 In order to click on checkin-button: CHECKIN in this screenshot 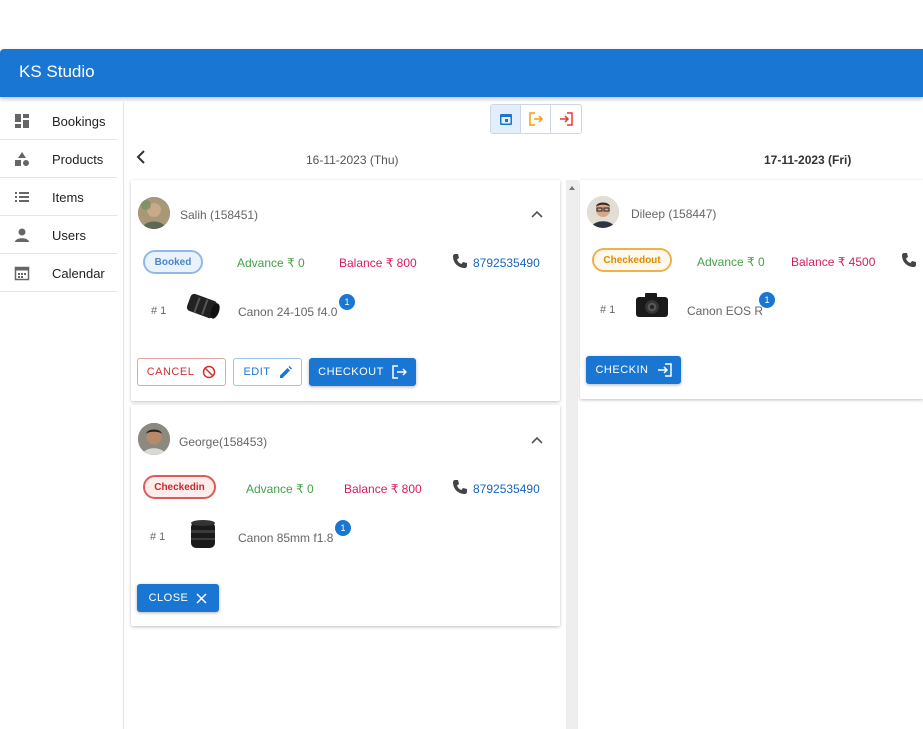, I will do `click(633, 370)`.